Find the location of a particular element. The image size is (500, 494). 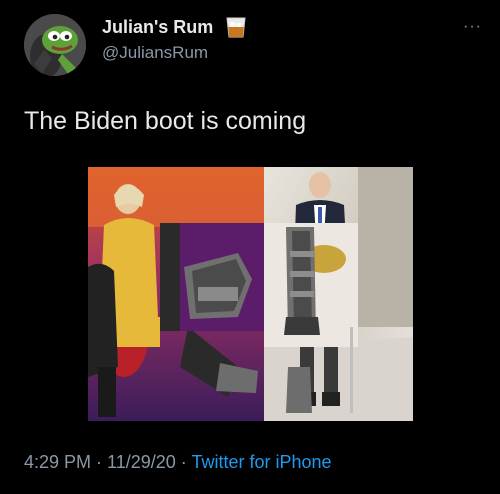

author-avatar is located at coordinates (55, 45).